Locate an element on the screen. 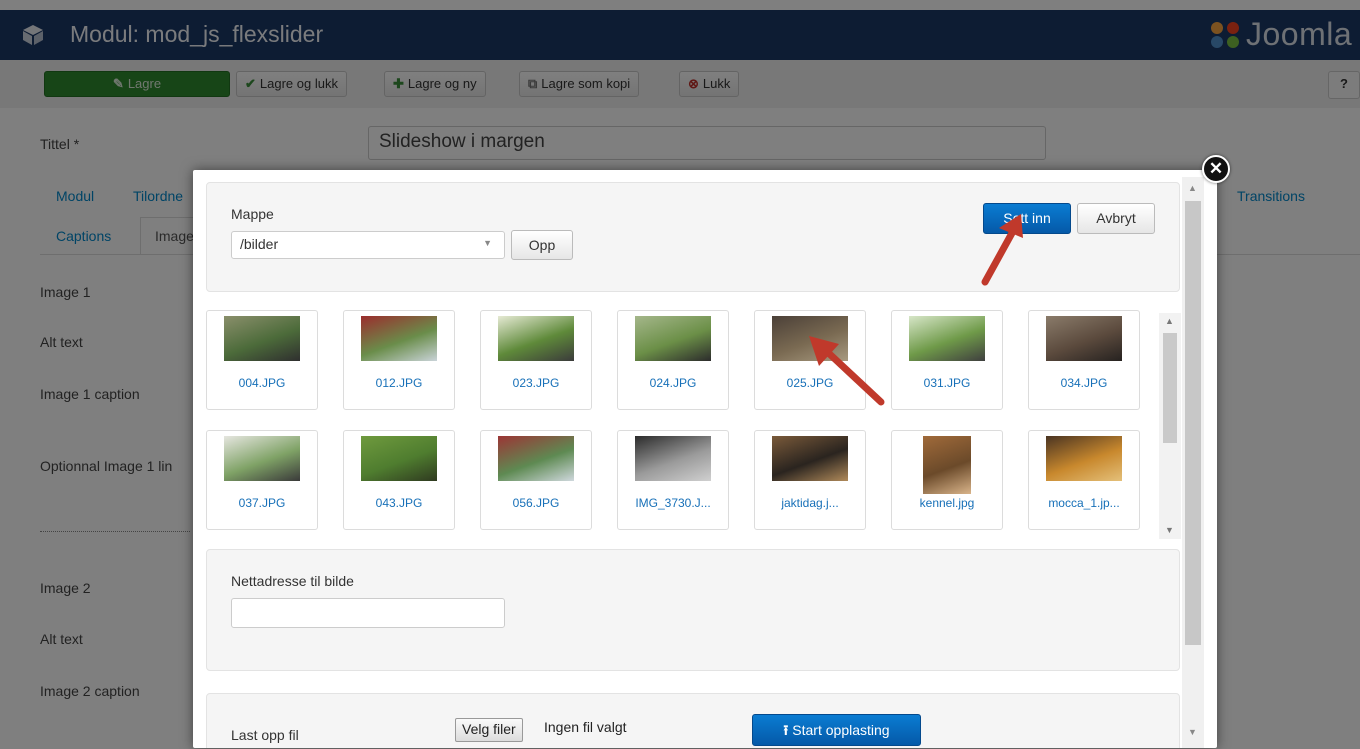  folder-select: /bilder ▼ is located at coordinates (368, 245).